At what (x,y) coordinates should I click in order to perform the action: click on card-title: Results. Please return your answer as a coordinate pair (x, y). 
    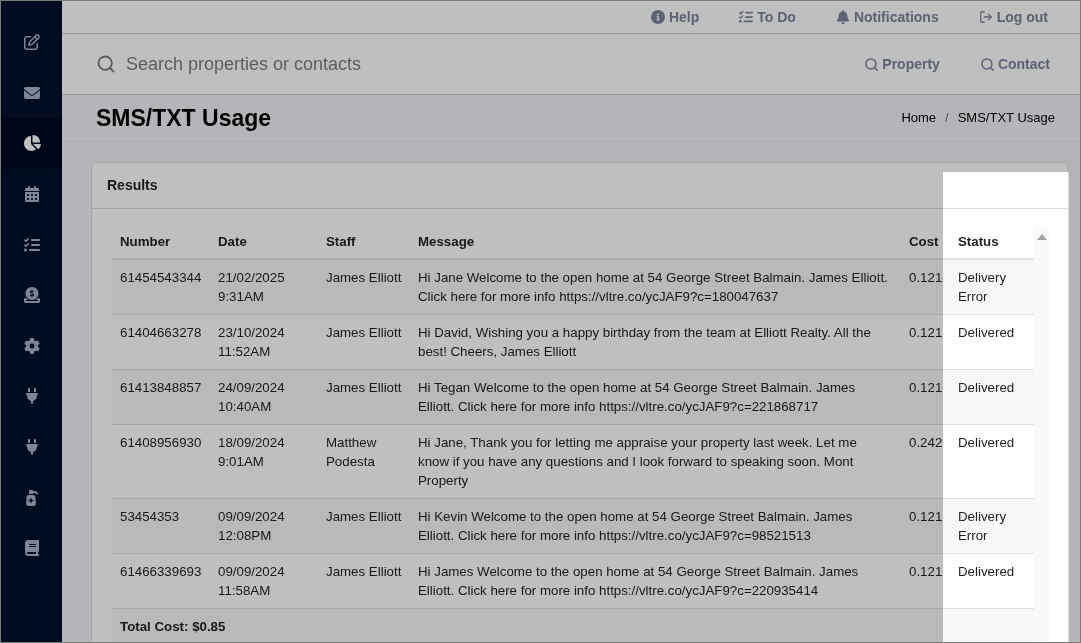
    Looking at the image, I should click on (132, 185).